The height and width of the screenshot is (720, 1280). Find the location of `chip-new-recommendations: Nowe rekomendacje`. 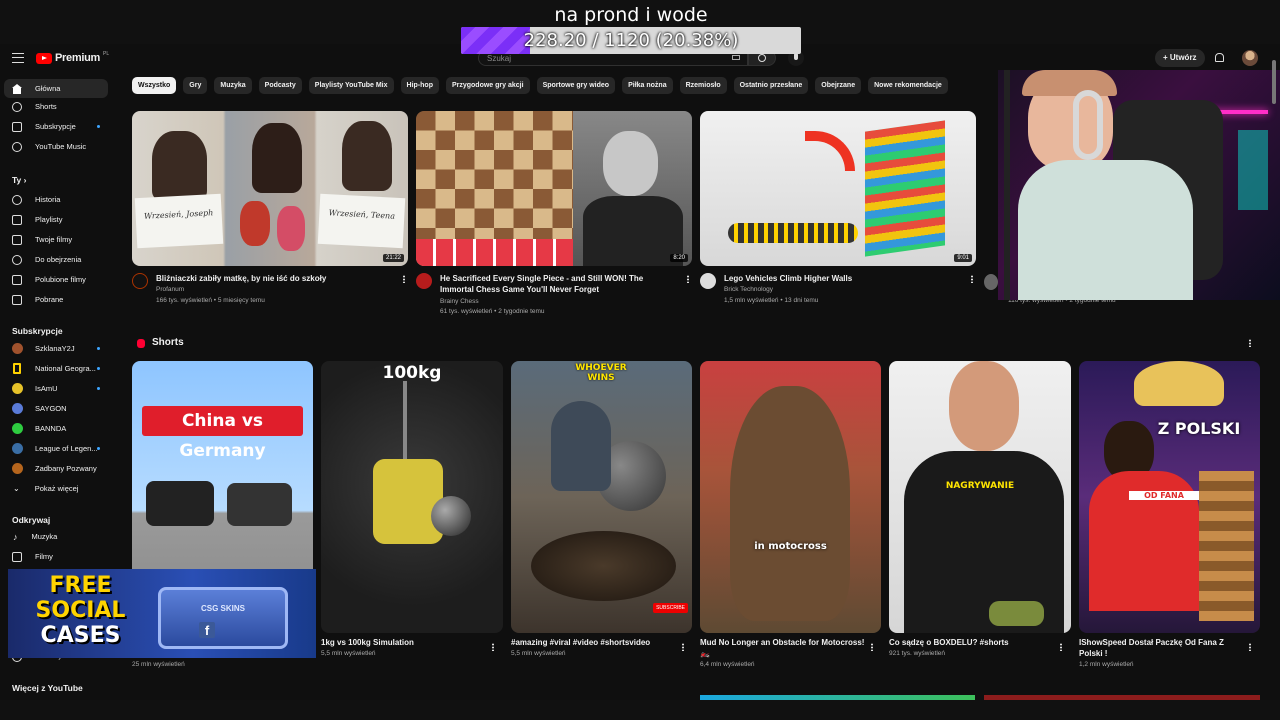

chip-new-recommendations: Nowe rekomendacje is located at coordinates (908, 85).